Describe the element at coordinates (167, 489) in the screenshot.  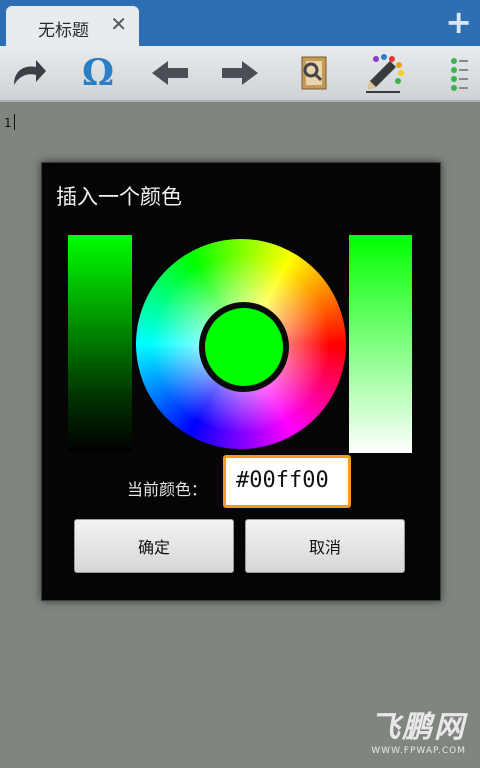
I see `current-color-label: 当前颜色：` at that location.